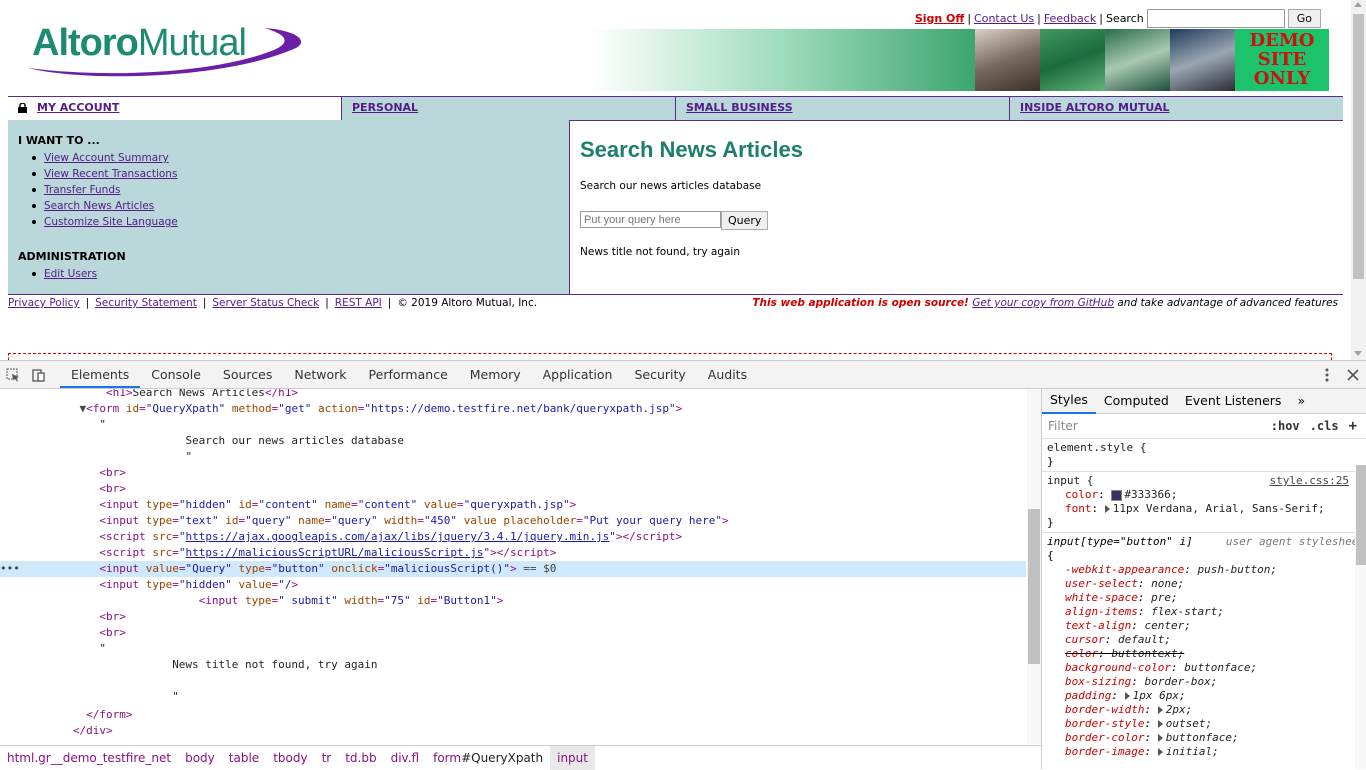 This screenshot has height=770, width=1366. Describe the element at coordinates (405, 758) in the screenshot. I see `breadcrumb-item: div.fl` at that location.